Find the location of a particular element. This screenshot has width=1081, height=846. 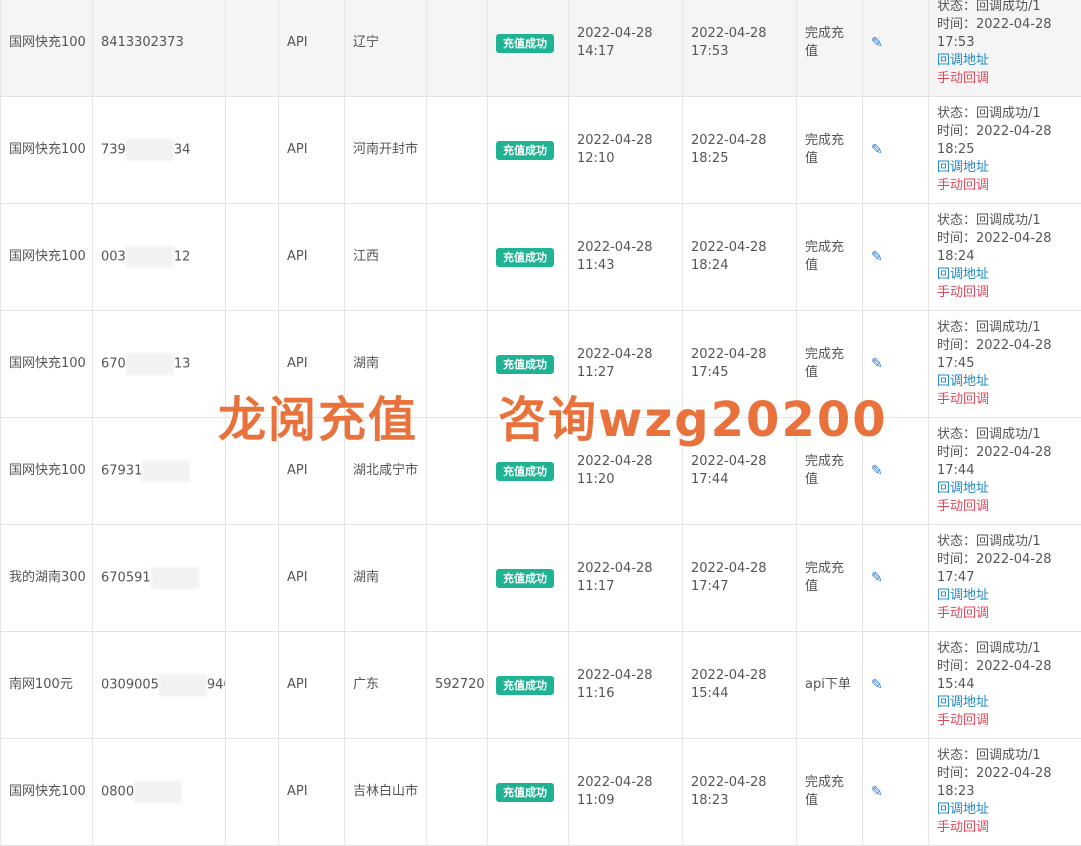

created-time-cell: 2022-04-2812:10 is located at coordinates (626, 150).